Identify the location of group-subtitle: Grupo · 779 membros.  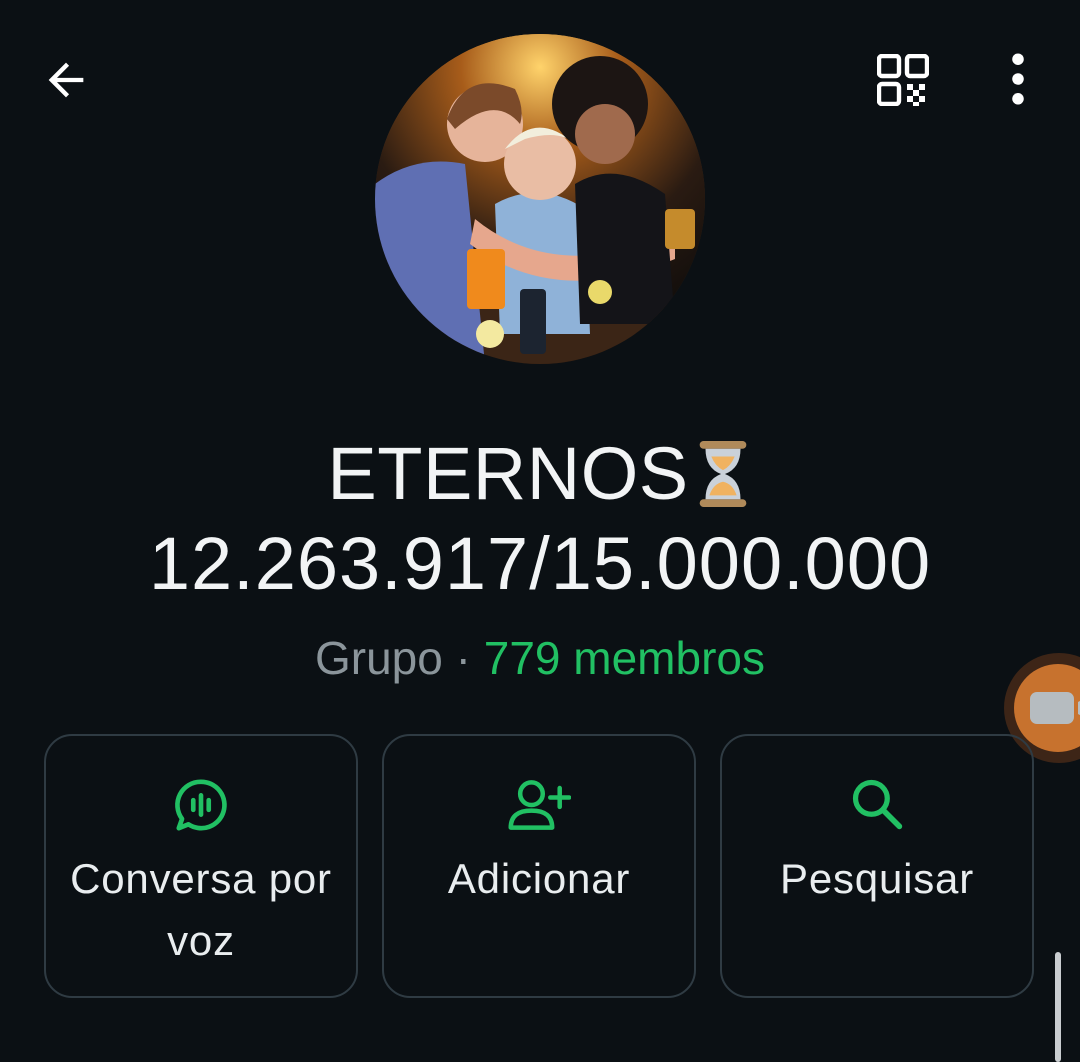
(540, 658).